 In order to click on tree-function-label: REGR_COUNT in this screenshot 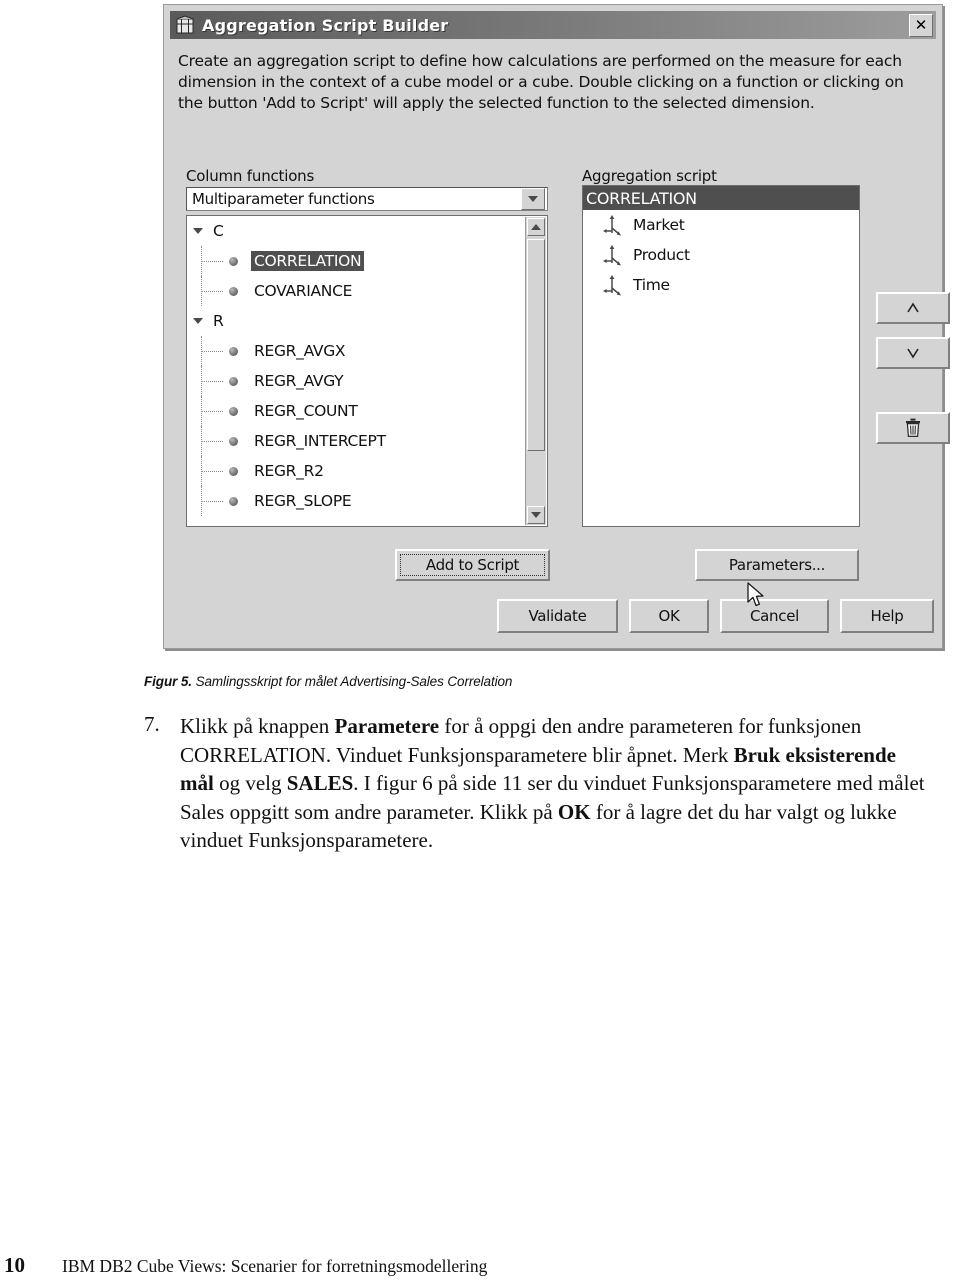, I will do `click(306, 411)`.